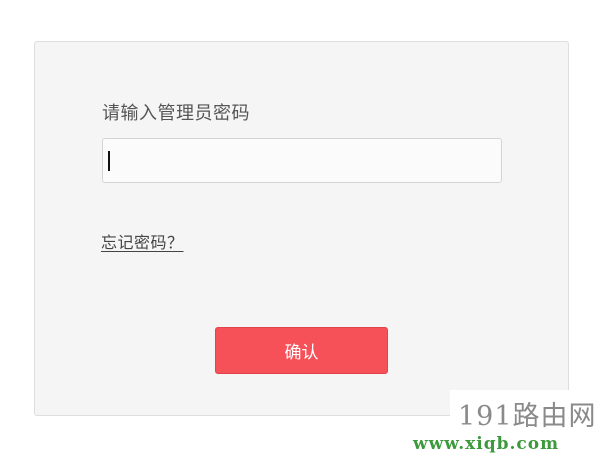  What do you see at coordinates (302, 160) in the screenshot?
I see `password-input` at bounding box center [302, 160].